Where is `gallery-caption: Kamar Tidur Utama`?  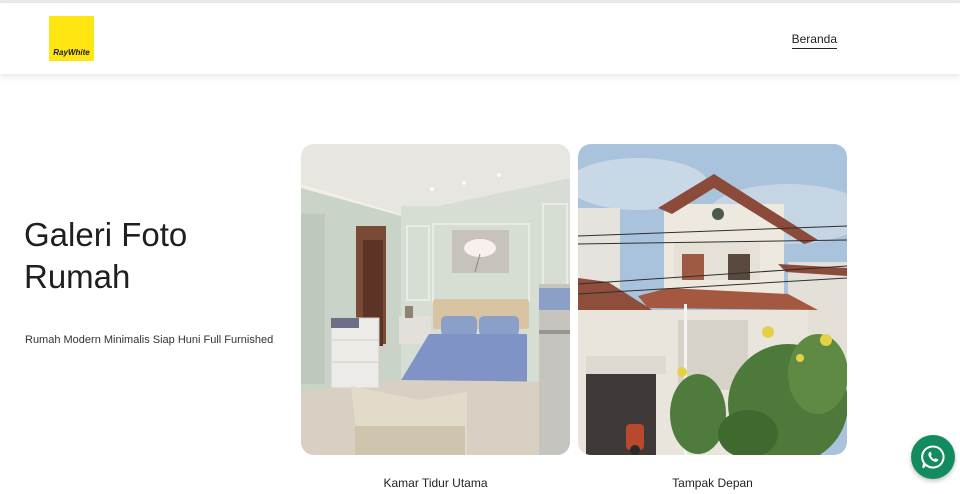
gallery-caption: Kamar Tidur Utama is located at coordinates (435, 483).